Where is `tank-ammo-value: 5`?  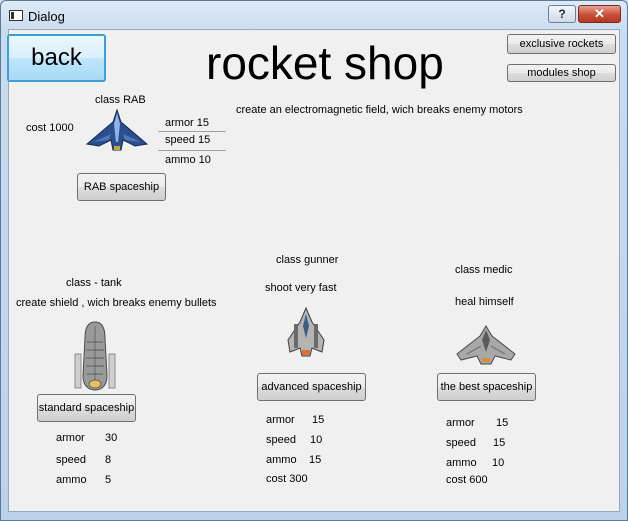 tank-ammo-value: 5 is located at coordinates (108, 480).